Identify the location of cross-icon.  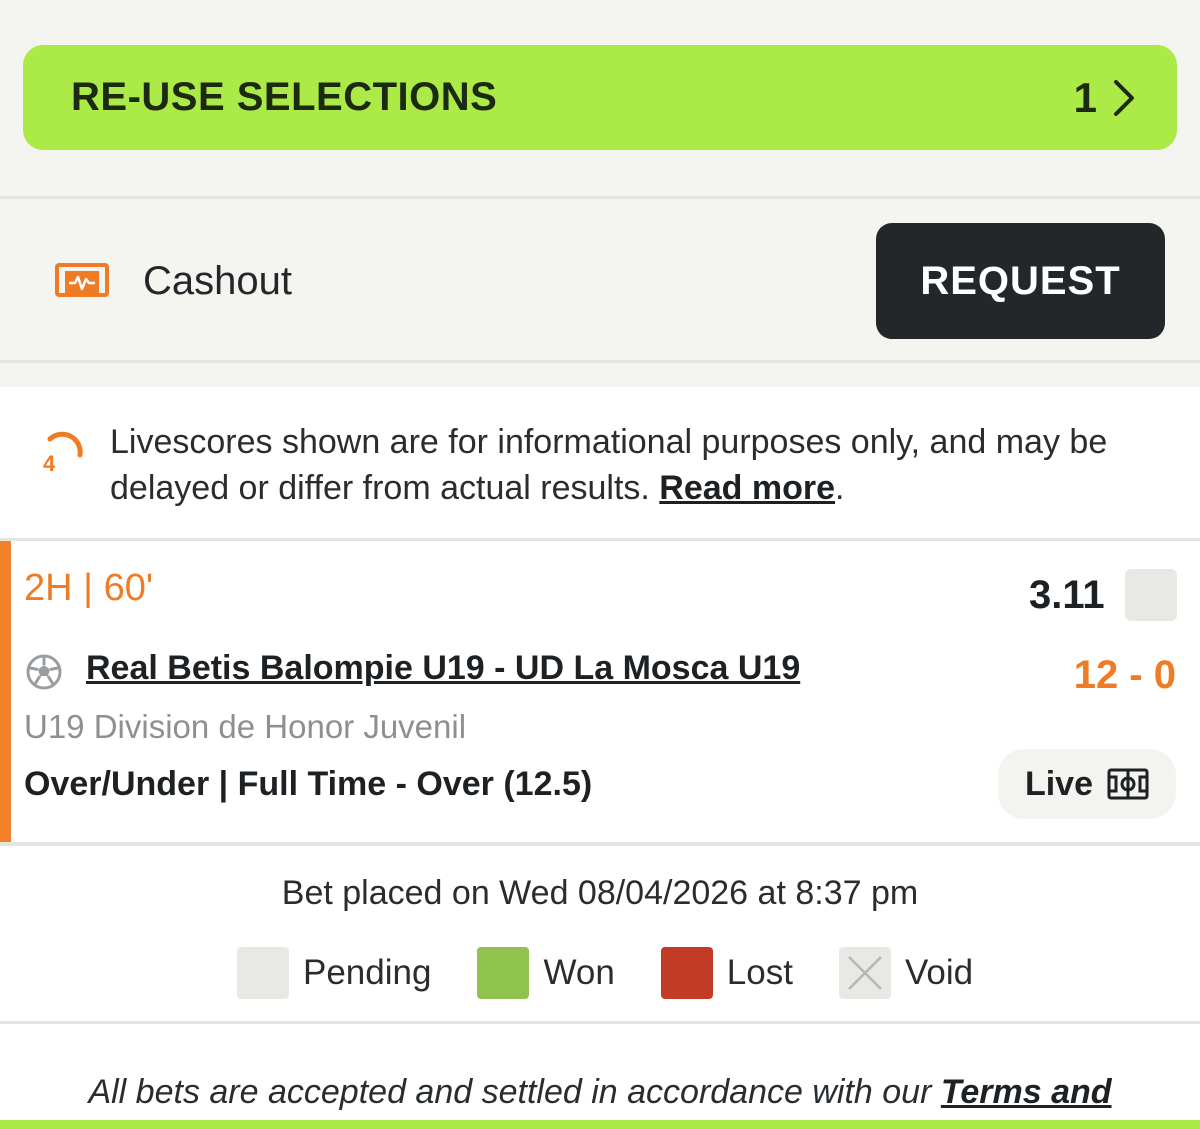
(865, 973).